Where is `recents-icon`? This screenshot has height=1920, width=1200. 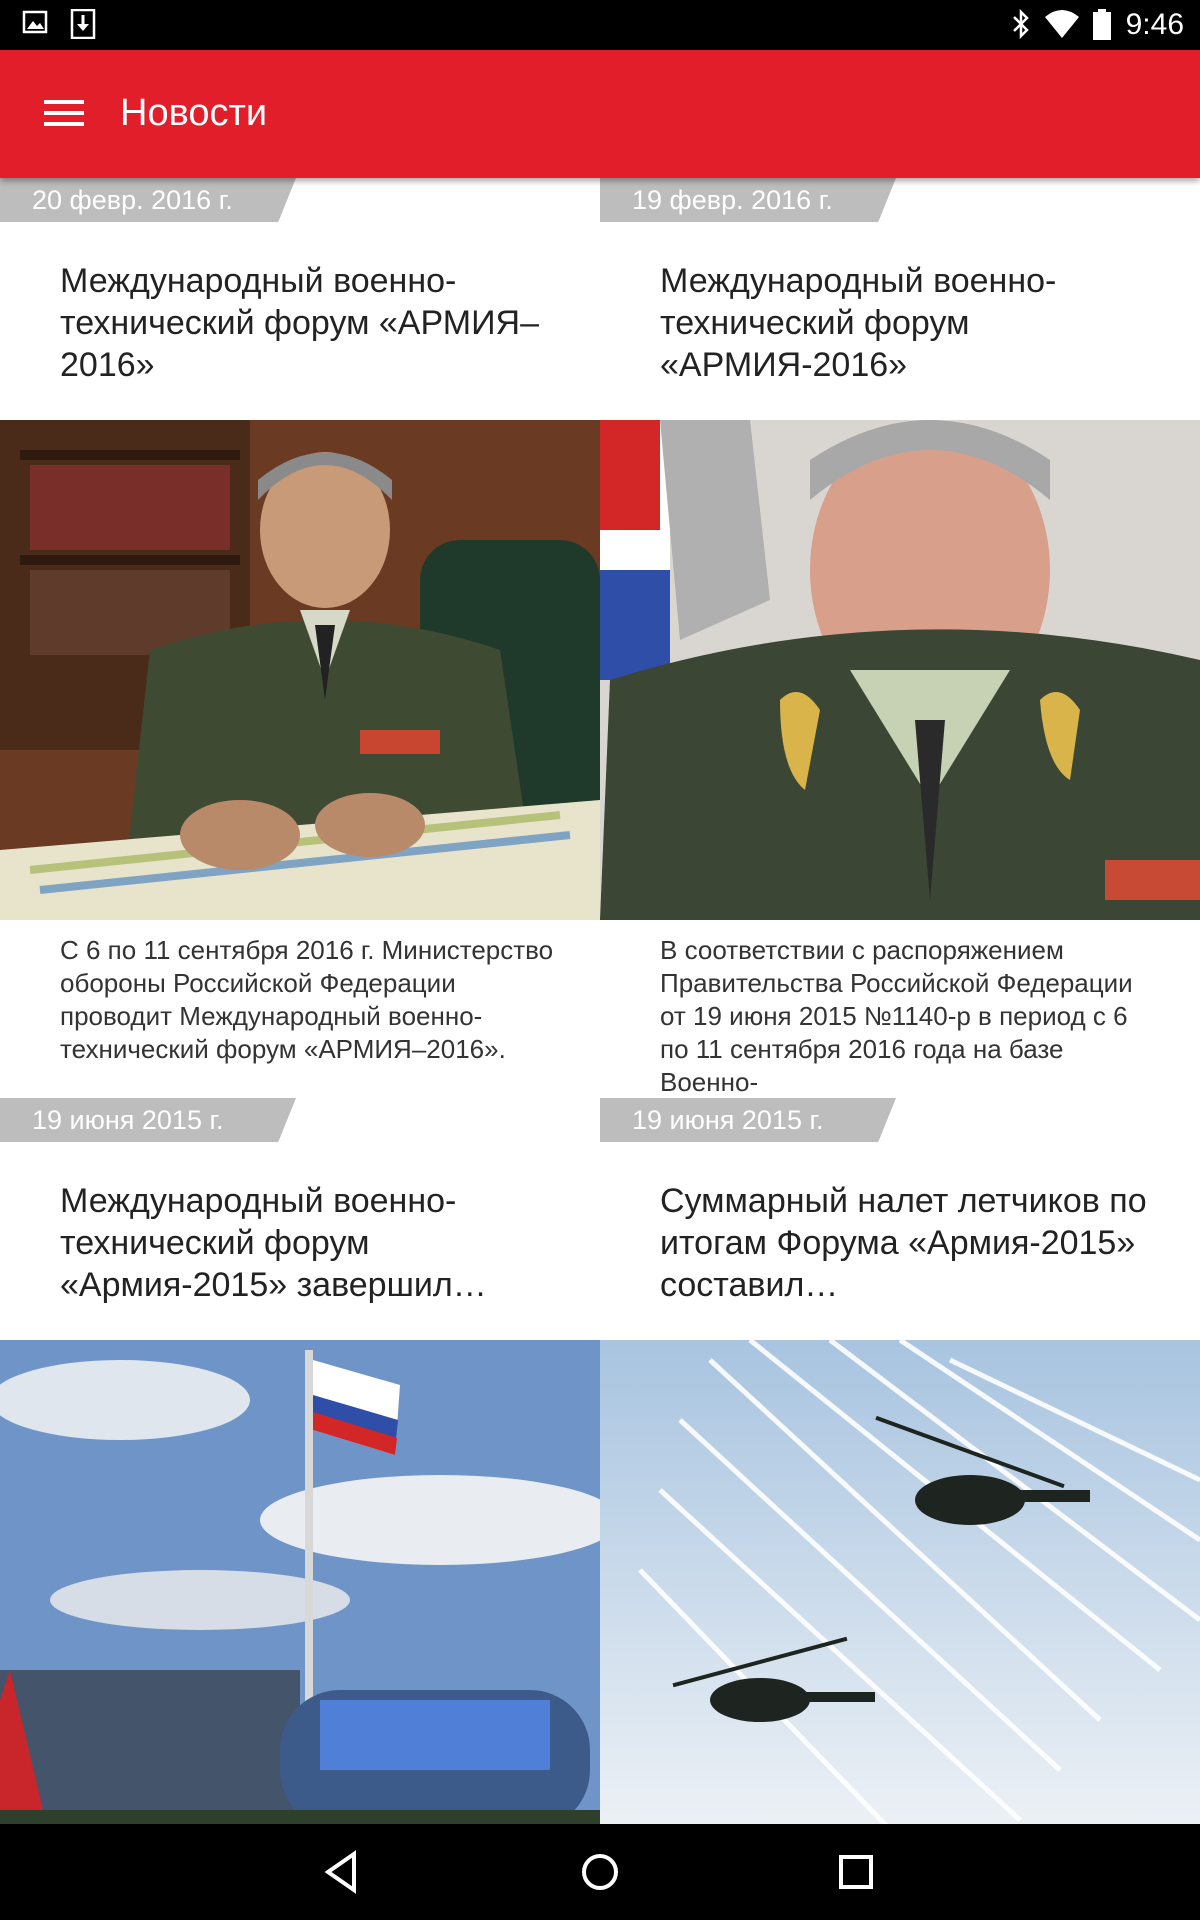 recents-icon is located at coordinates (856, 1872).